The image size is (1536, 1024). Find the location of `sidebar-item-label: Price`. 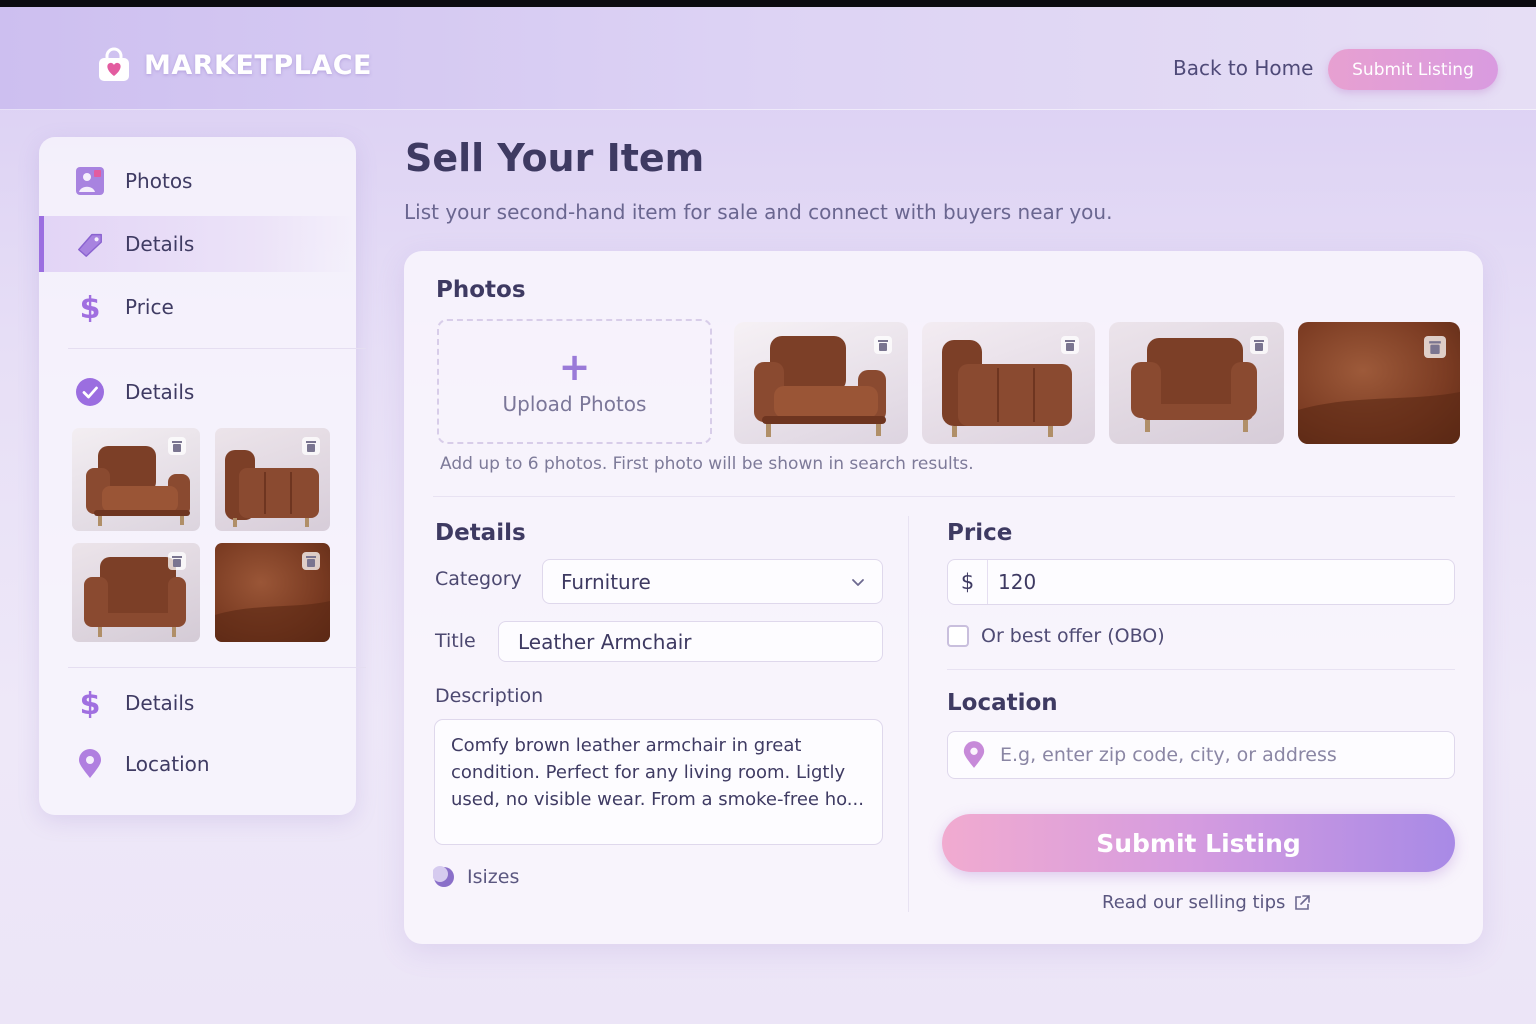

sidebar-item-label: Price is located at coordinates (149, 307).